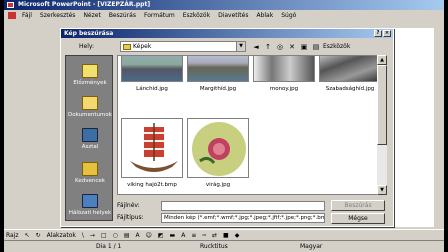 This screenshot has width=448, height=252. What do you see at coordinates (130, 217) in the screenshot?
I see `filetype-label: Fájltípus:` at bounding box center [130, 217].